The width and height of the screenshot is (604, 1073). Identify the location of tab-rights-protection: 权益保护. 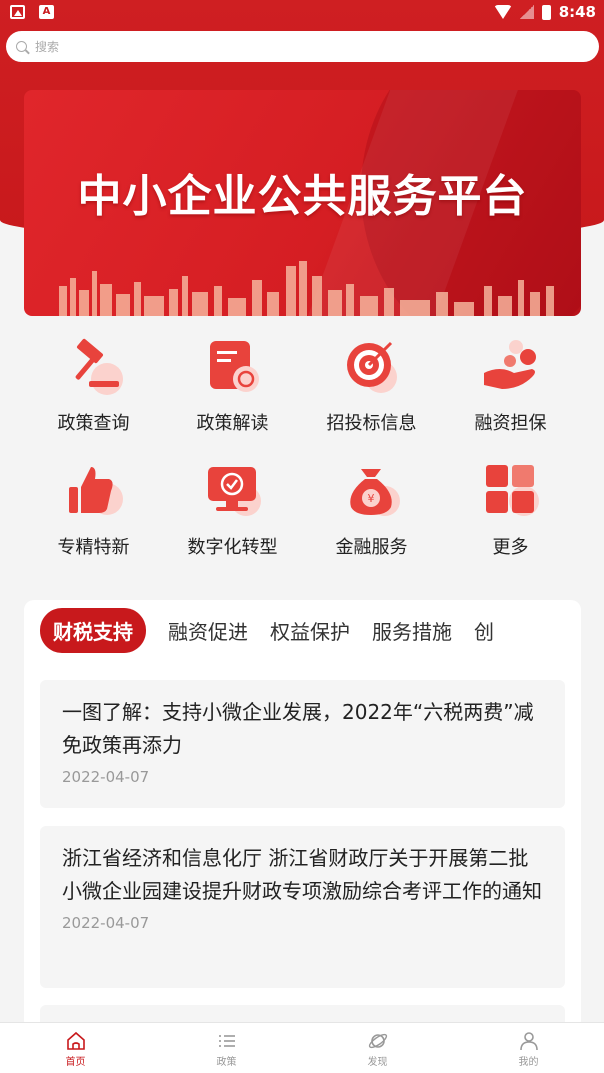
(310, 630).